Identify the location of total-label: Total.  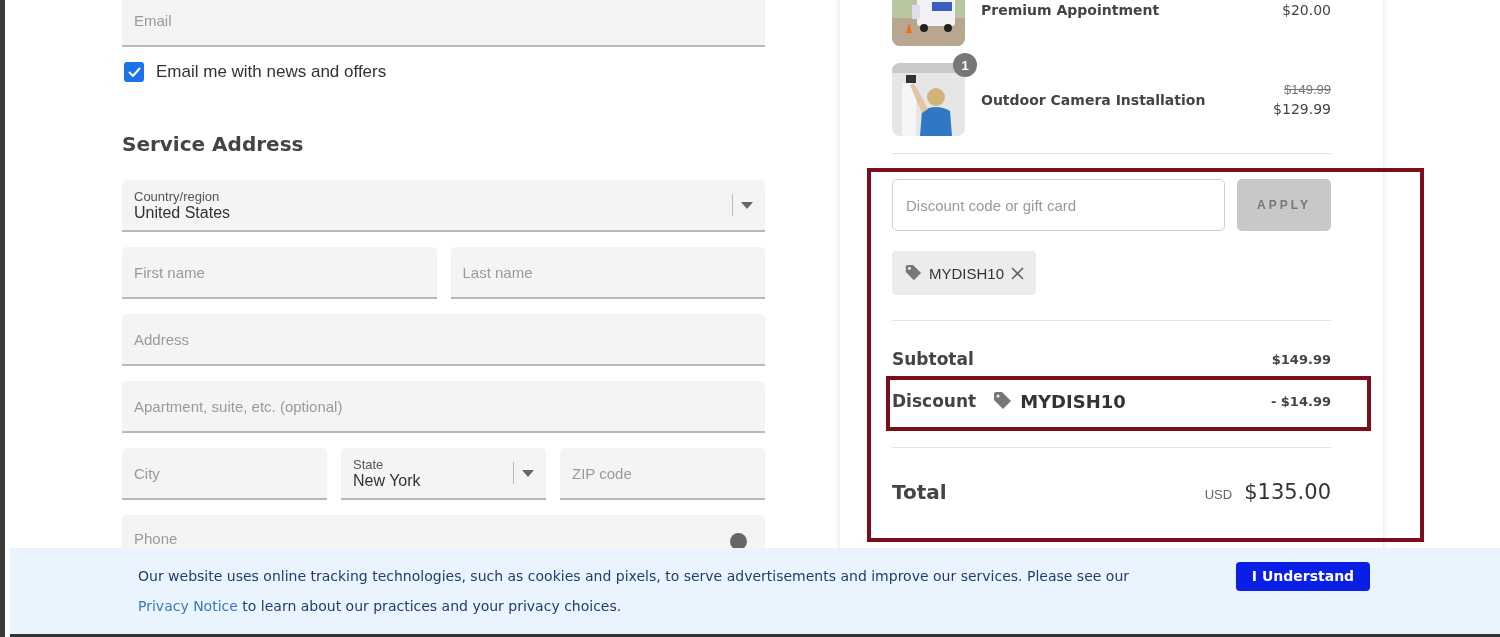
(919, 492).